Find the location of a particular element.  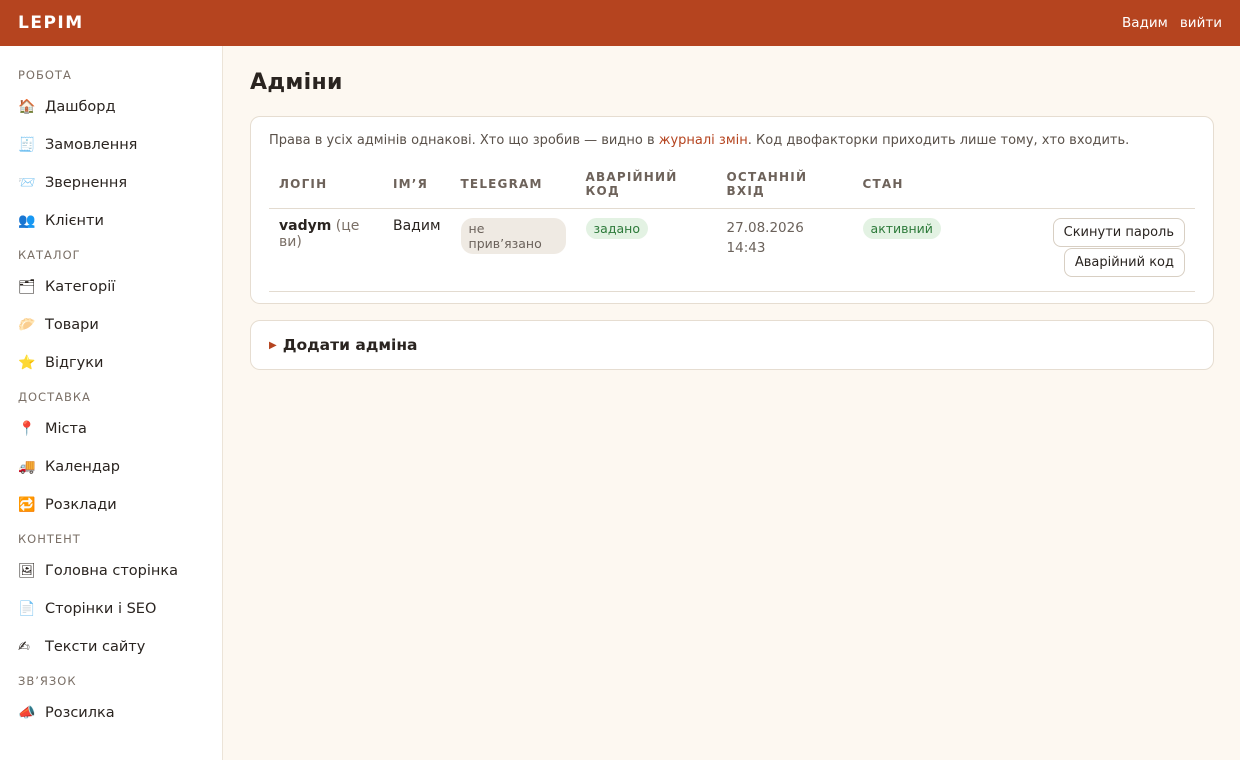

sidebar-item-label: Звернення is located at coordinates (86, 183).